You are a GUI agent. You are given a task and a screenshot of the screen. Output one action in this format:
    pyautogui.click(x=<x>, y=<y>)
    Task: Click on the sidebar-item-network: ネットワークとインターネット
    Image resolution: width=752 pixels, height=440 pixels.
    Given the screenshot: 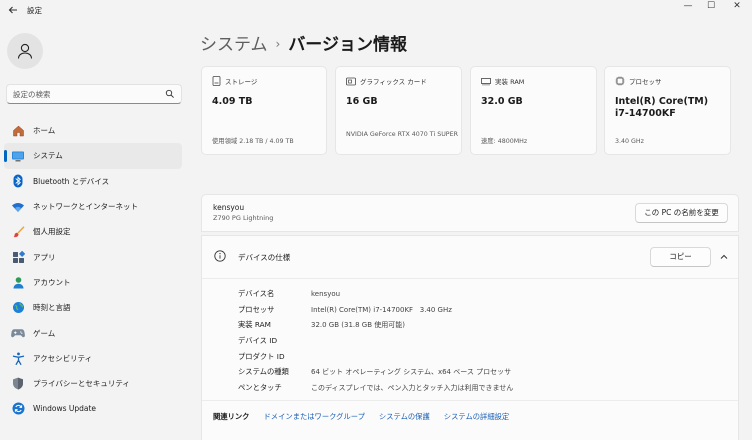 What is the action you would take?
    pyautogui.click(x=93, y=206)
    